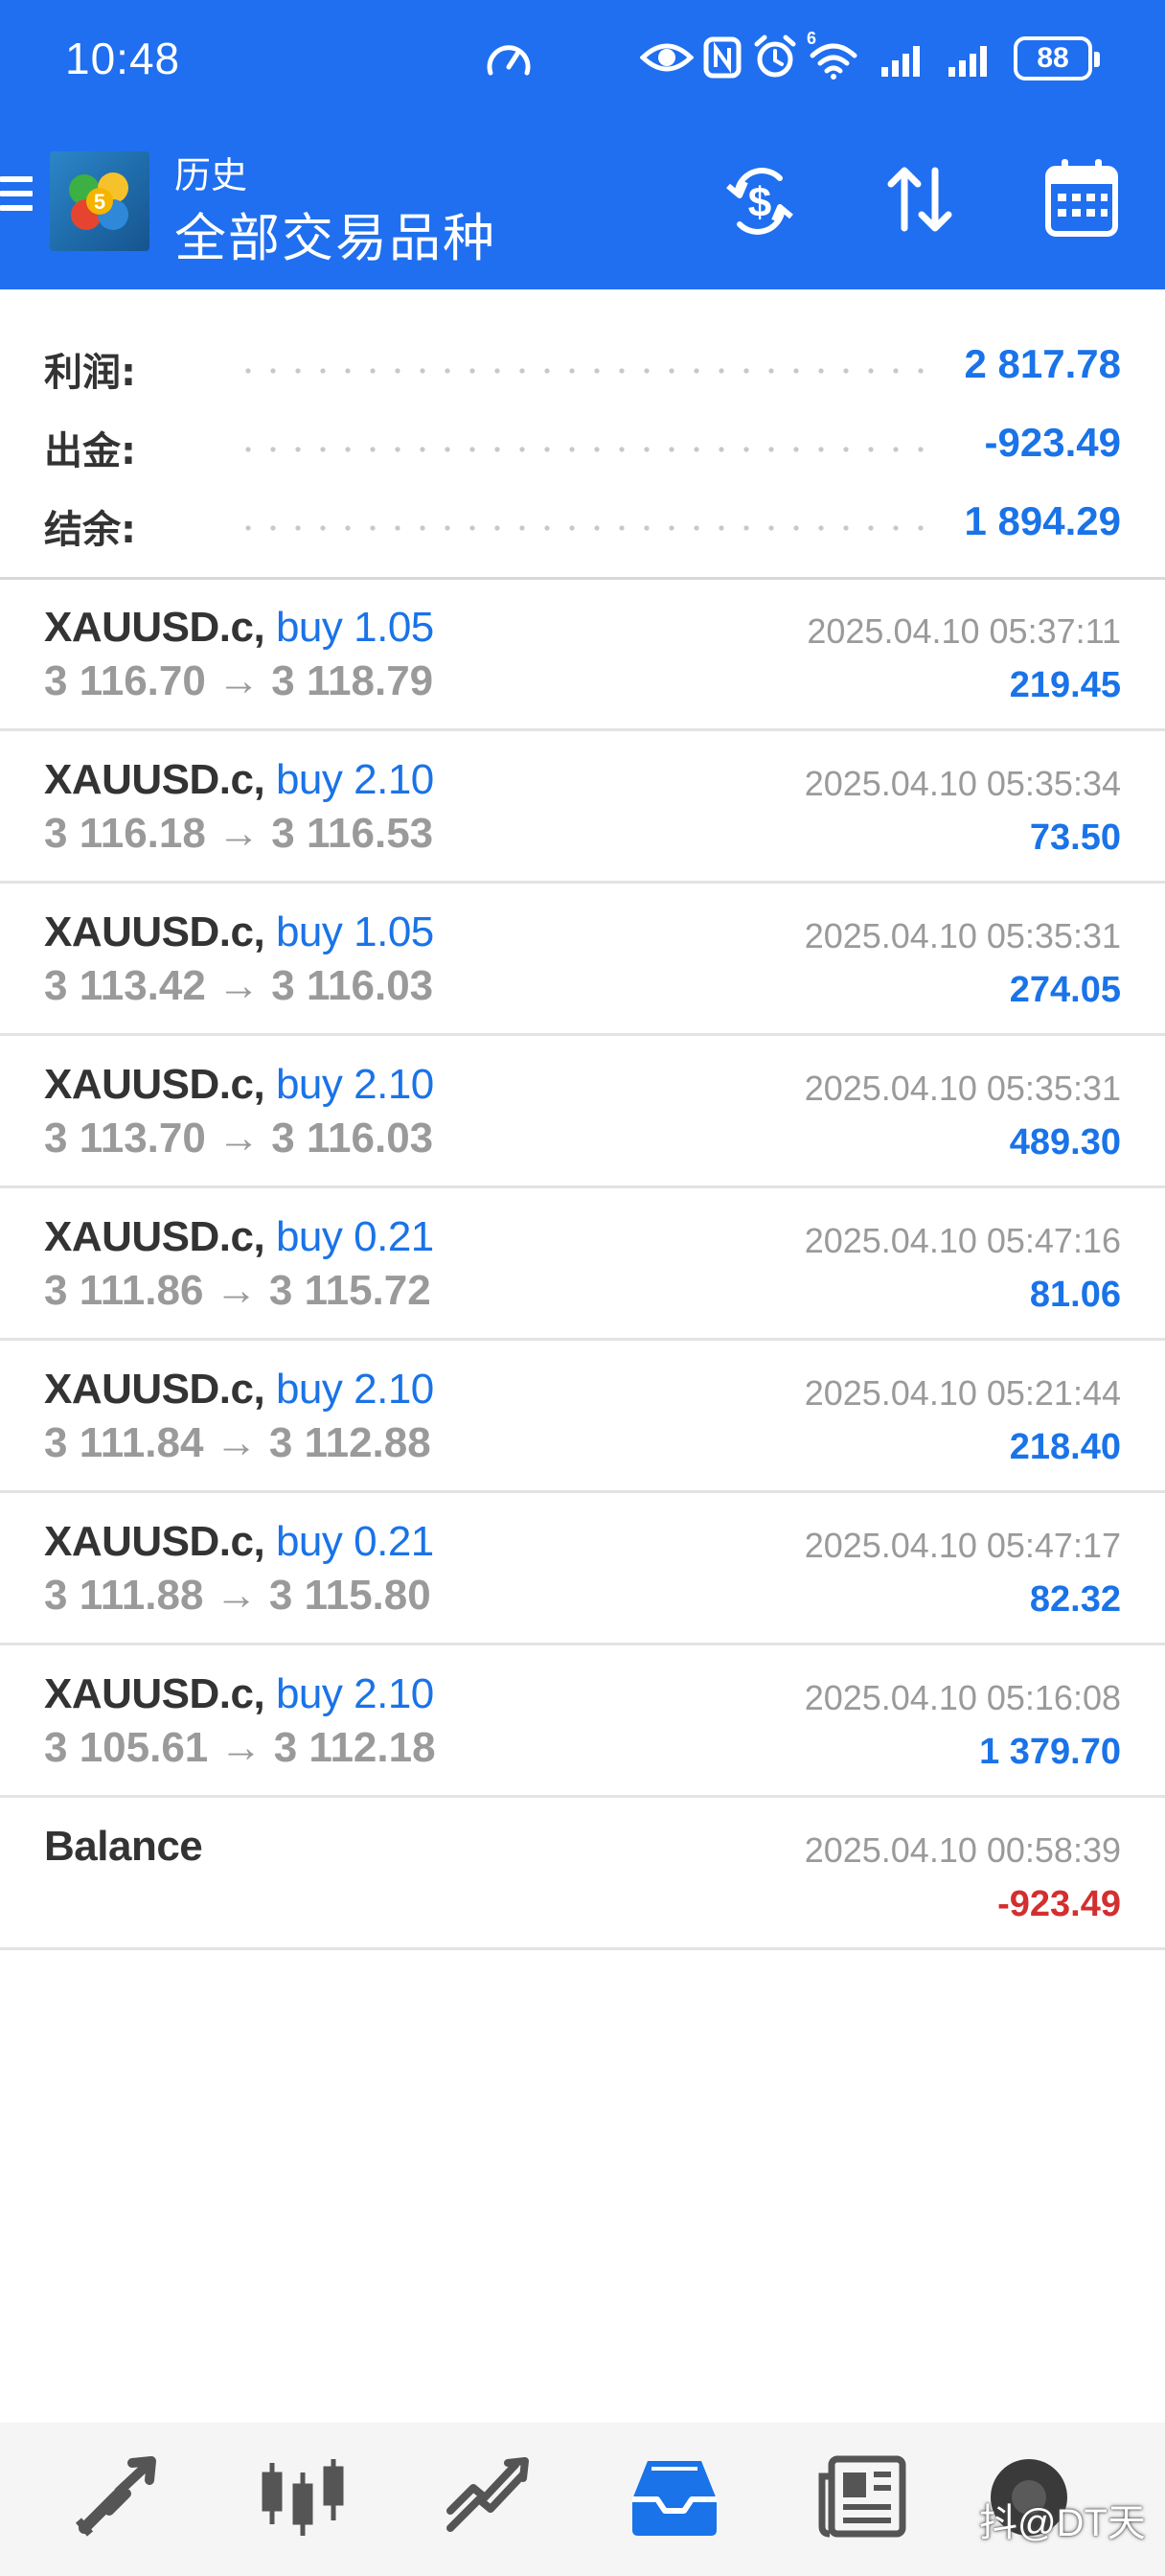 The height and width of the screenshot is (2576, 1165). Describe the element at coordinates (1075, 1599) in the screenshot. I see `deal-profit: 82.32` at that location.